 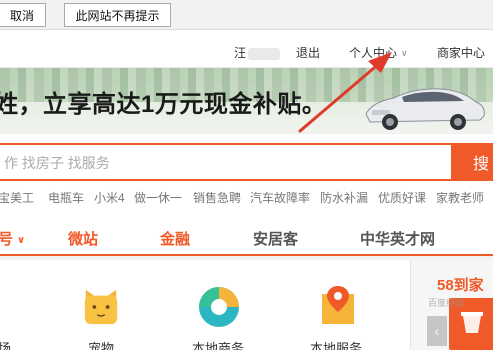 I want to click on logout-link: 退出, so click(x=308, y=52).